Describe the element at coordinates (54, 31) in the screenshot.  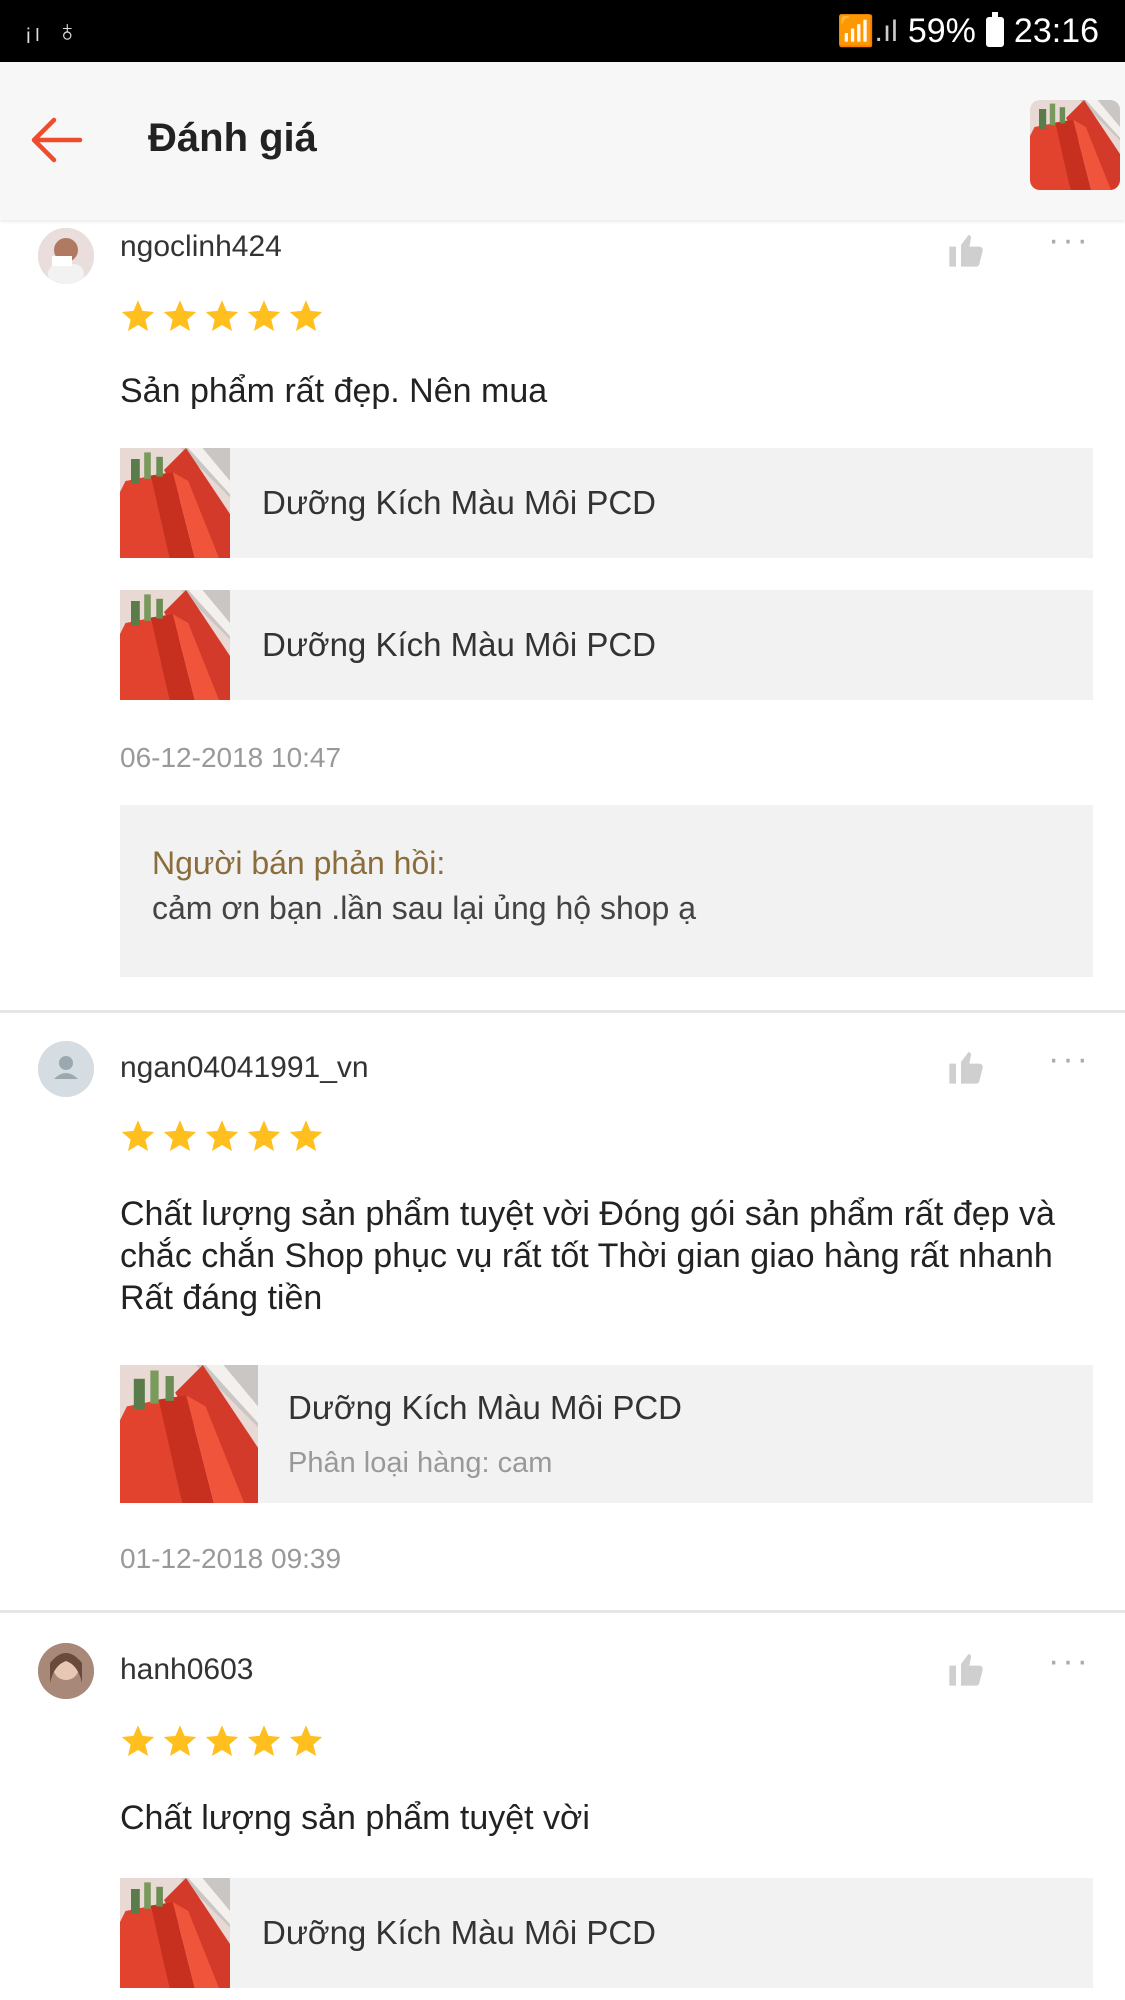
I see `status-notification-icons: ᵢₗ ♁` at that location.